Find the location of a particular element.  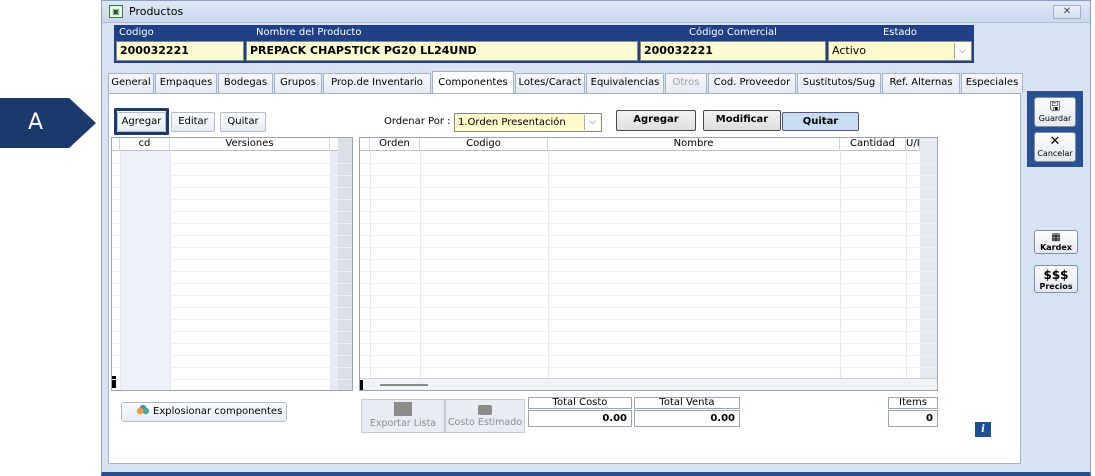

comercial-column: Código Comercial 200032221 is located at coordinates (733, 44).